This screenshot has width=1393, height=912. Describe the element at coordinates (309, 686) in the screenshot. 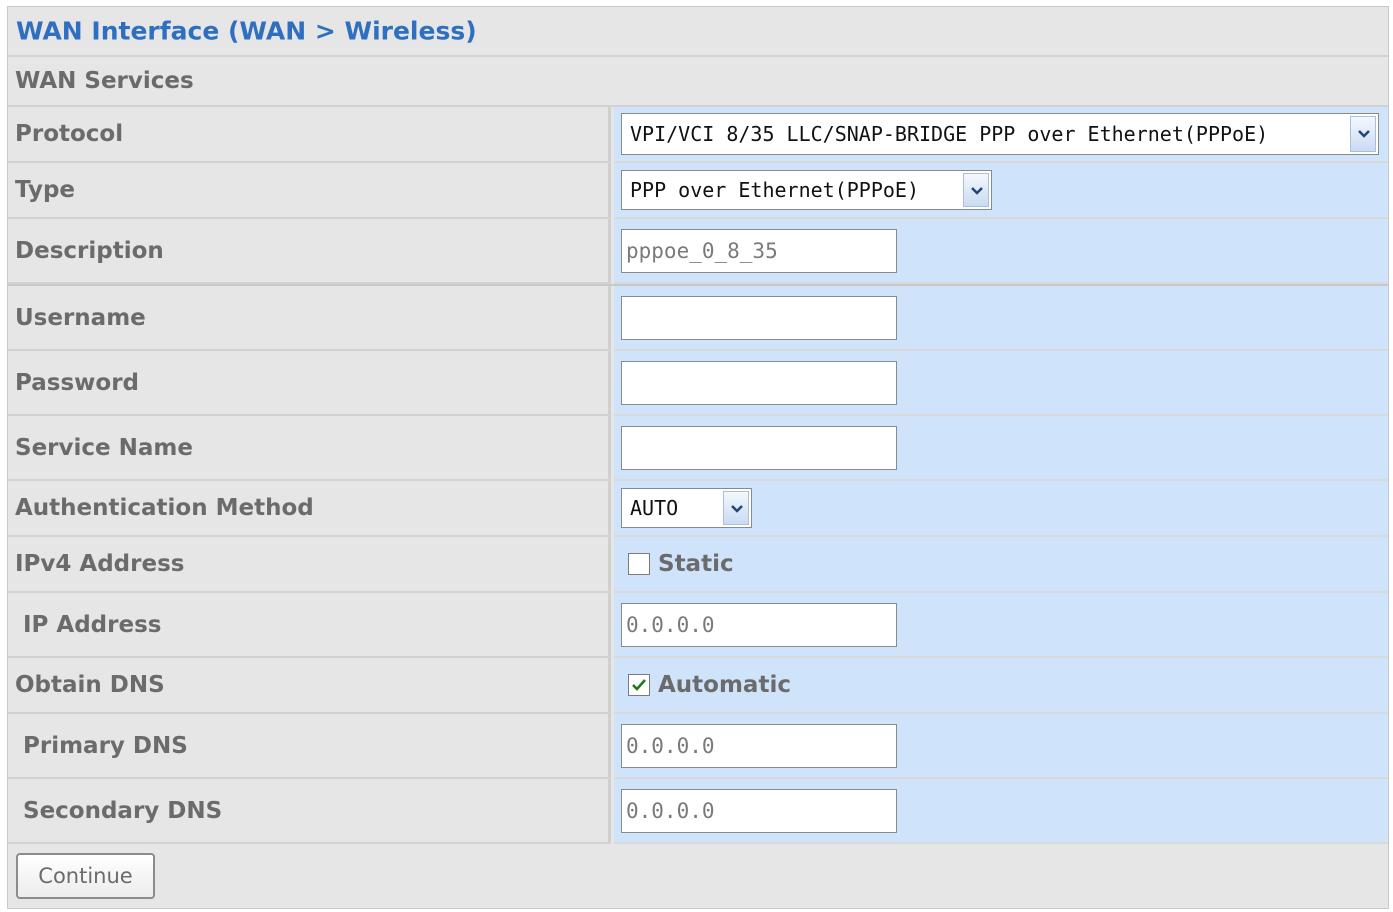

I see `obtain-dns-label-cell: Obtain DNS` at that location.